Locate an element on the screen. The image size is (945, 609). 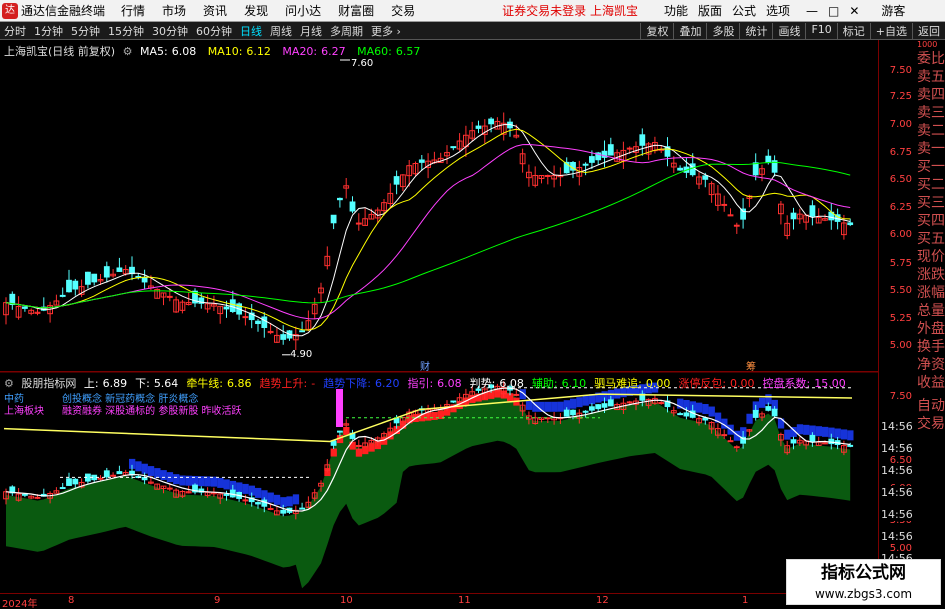
menu-wealth-circle: 财富圈 is located at coordinates (356, 10).